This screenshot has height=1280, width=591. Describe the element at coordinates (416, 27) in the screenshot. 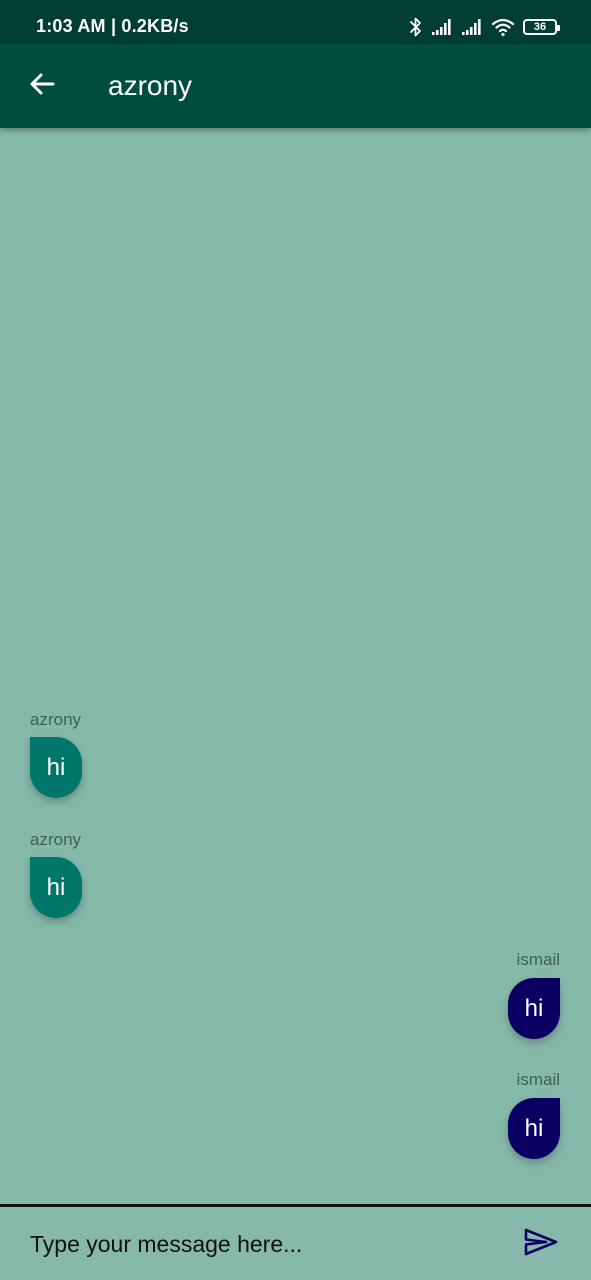

I see `bluetooth-icon` at that location.